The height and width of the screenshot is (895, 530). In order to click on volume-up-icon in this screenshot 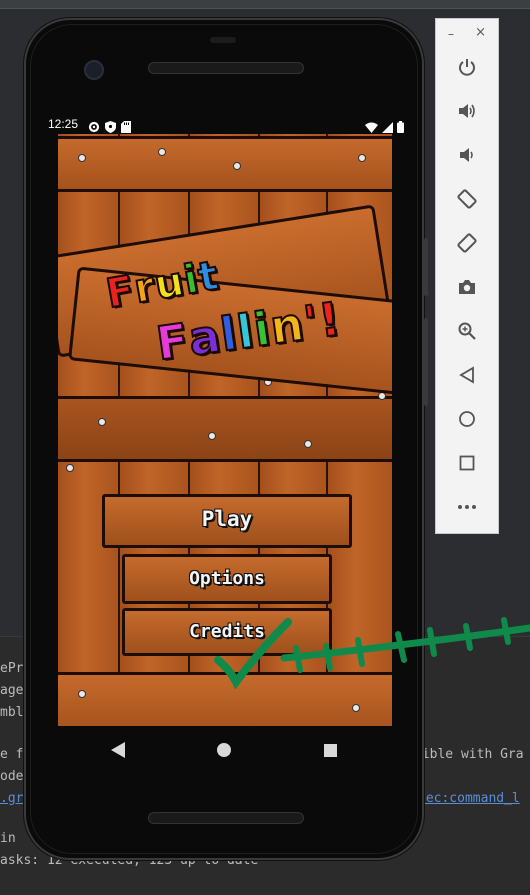, I will do `click(467, 111)`.